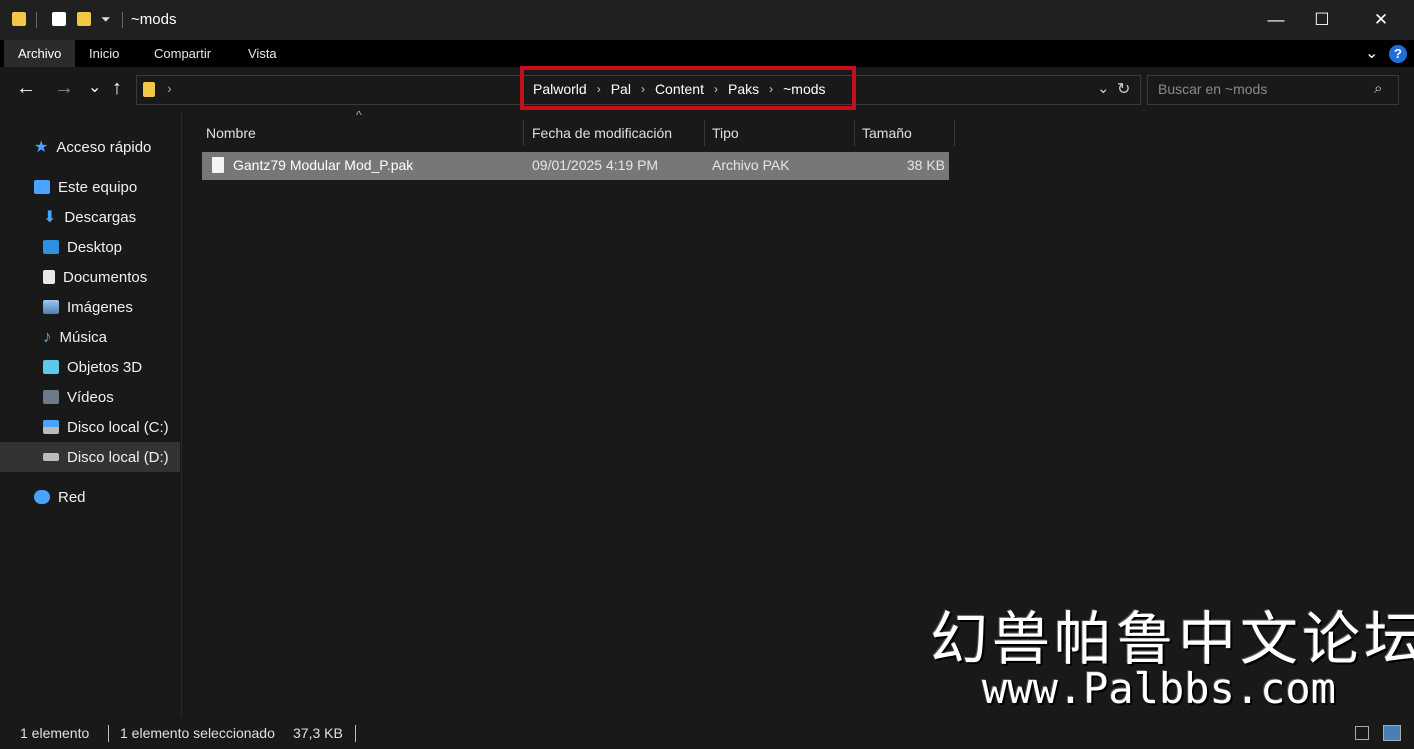  Describe the element at coordinates (40, 53) in the screenshot. I see `tab-archivo: Archivo` at that location.